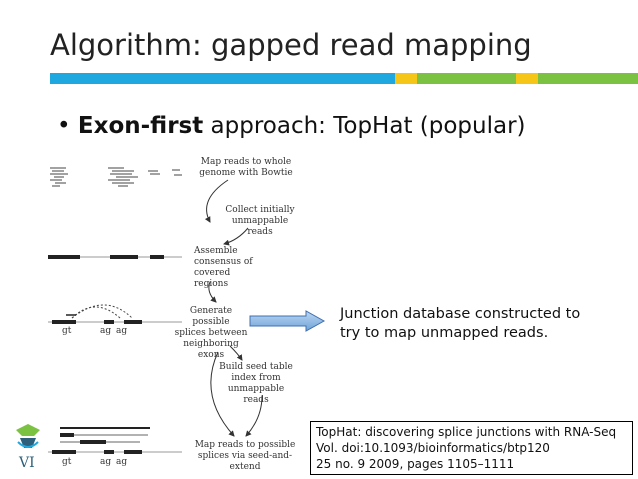 Image resolution: width=638 pixels, height=479 pixels. What do you see at coordinates (223, 267) in the screenshot?
I see `step-assemble-consensus: Assemble consensus of covered regions` at bounding box center [223, 267].